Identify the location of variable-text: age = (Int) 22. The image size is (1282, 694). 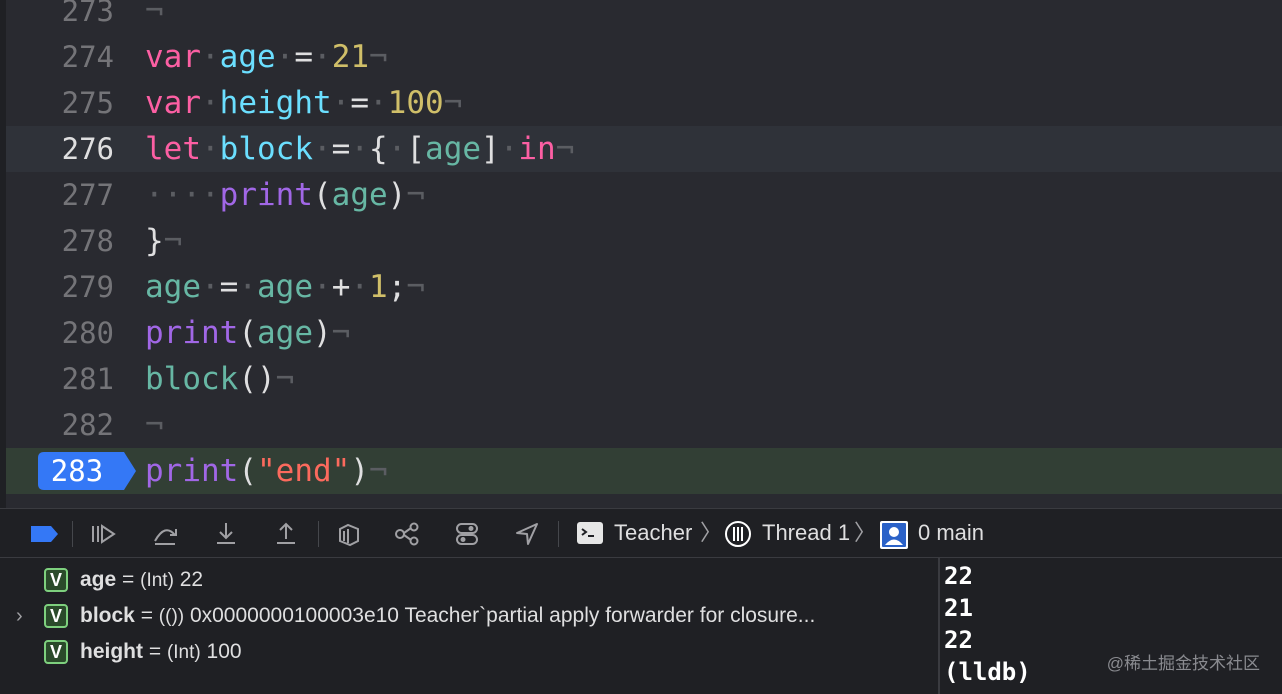
(141, 580).